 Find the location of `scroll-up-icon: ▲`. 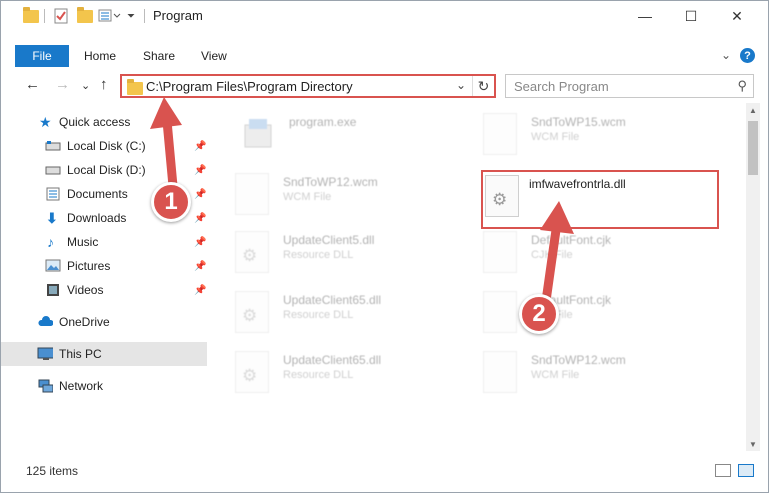

scroll-up-icon: ▲ is located at coordinates (753, 110).